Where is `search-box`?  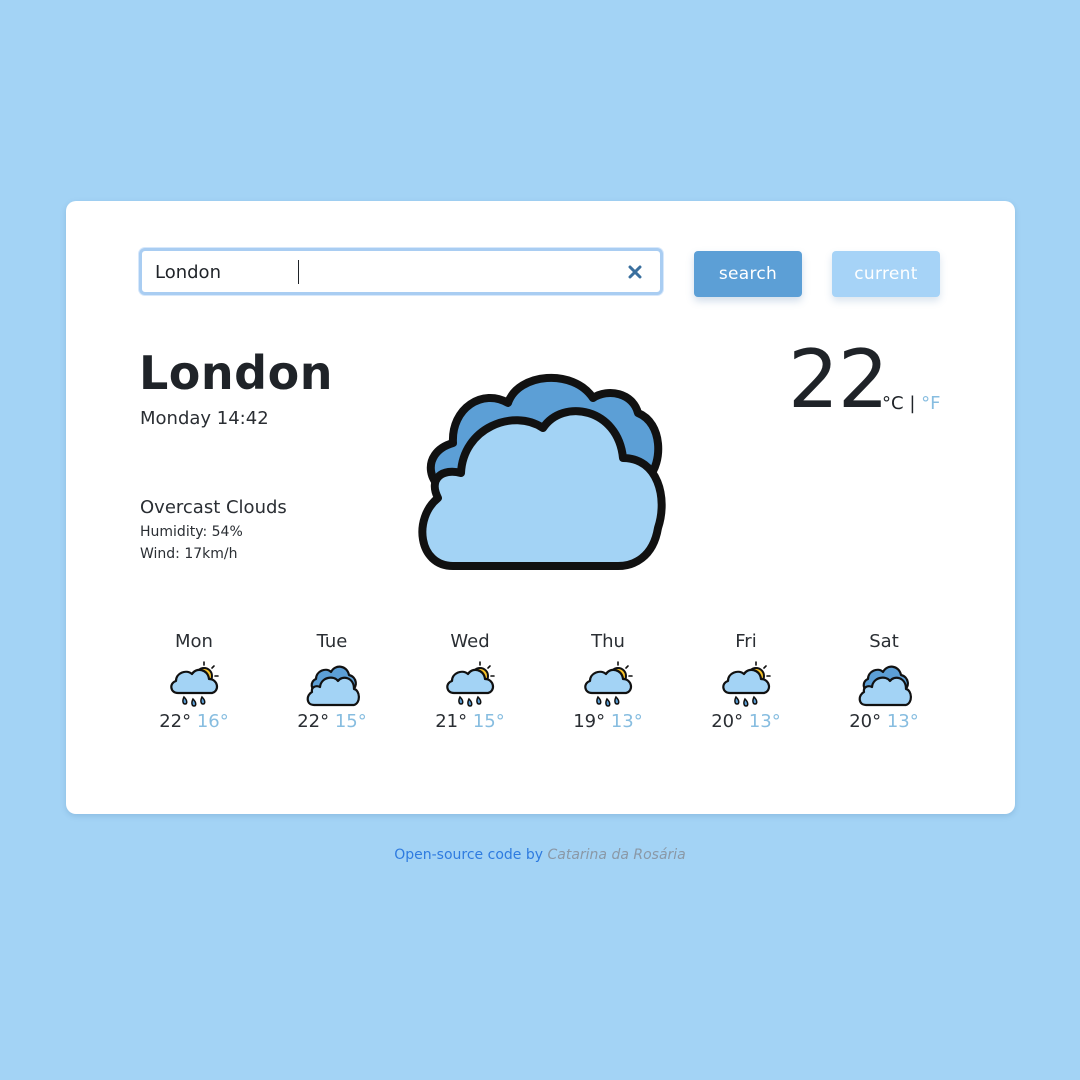
search-box is located at coordinates (401, 271).